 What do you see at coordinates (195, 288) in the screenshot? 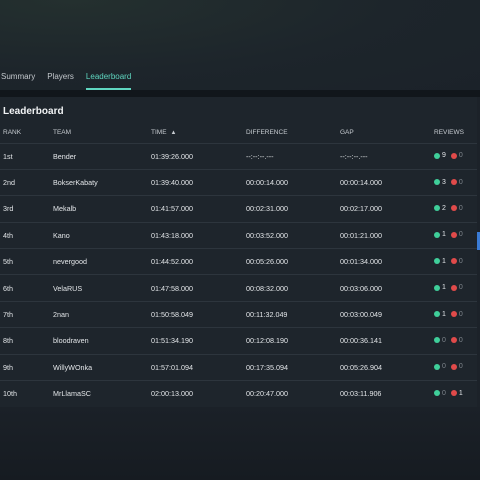
I see `time-cell: 01:47:58.000` at bounding box center [195, 288].